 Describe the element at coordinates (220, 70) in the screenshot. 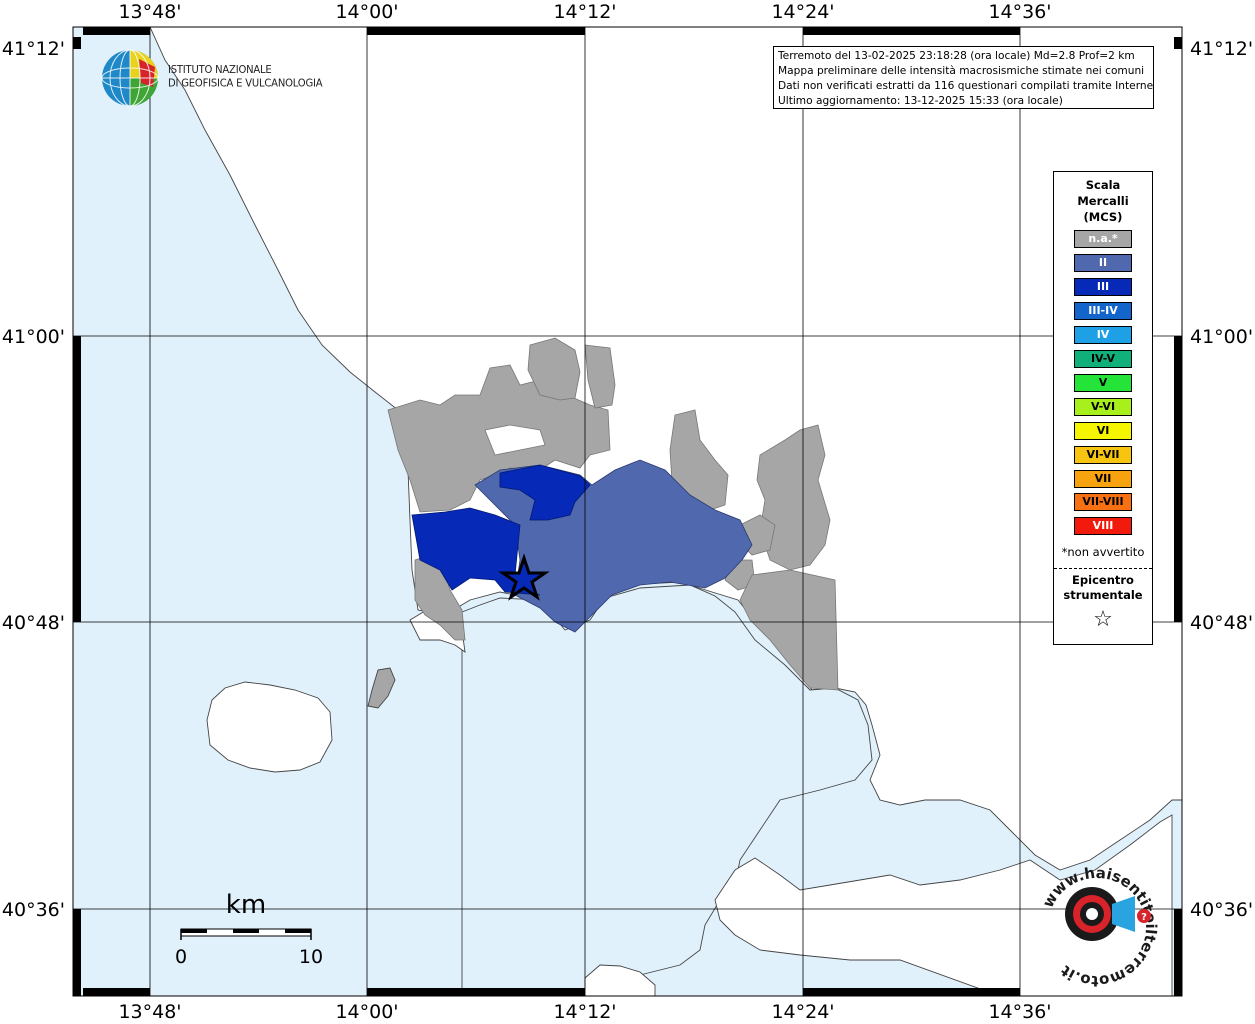

I see `logo-line-1: ISTITUTO NAZIONALE` at that location.